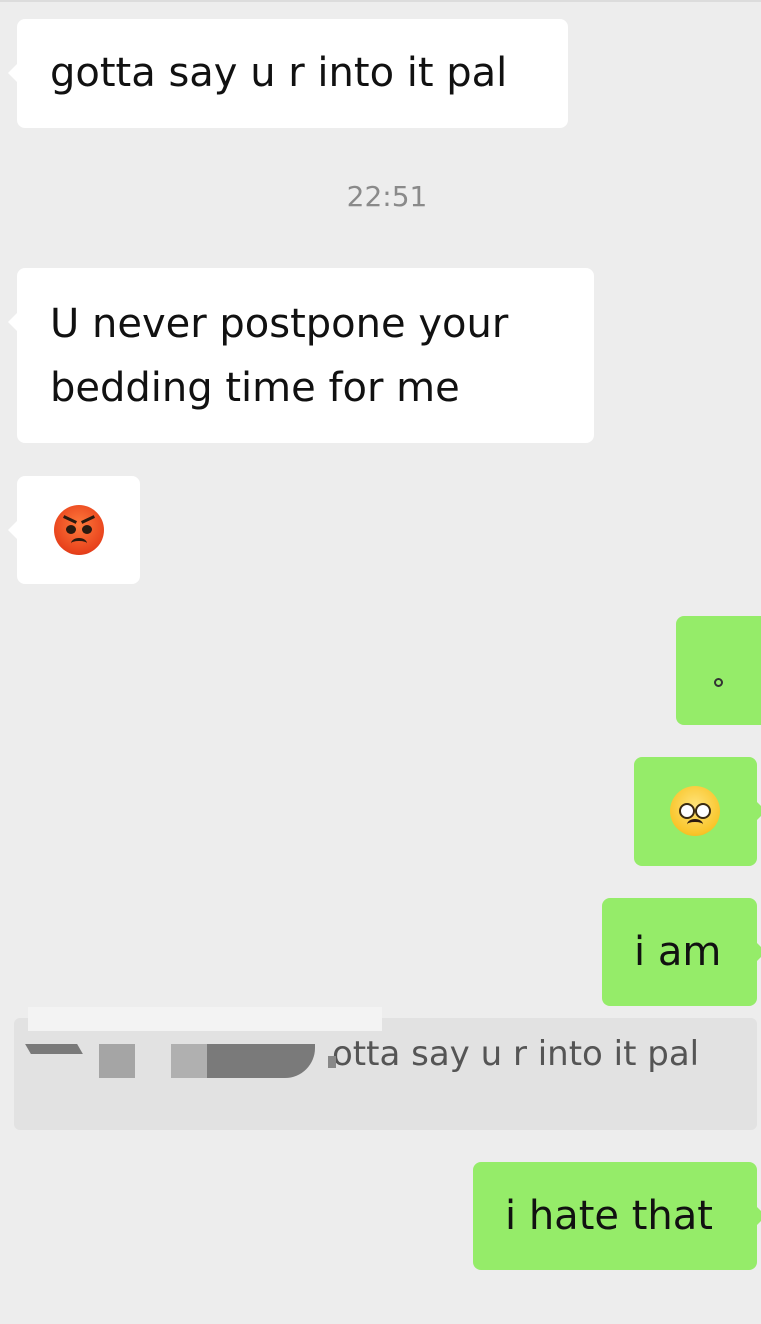  I want to click on incoming-message-bubble: gotta say u r into it pal, so click(288, 73).